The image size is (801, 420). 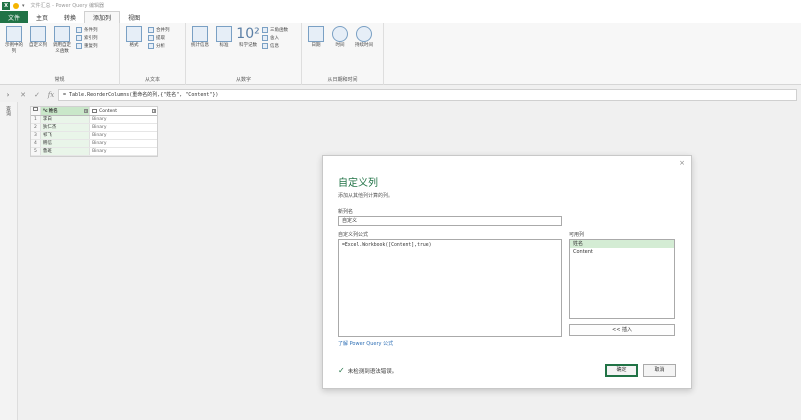 I want to click on dialog-title: 自定义列, so click(x=358, y=183).